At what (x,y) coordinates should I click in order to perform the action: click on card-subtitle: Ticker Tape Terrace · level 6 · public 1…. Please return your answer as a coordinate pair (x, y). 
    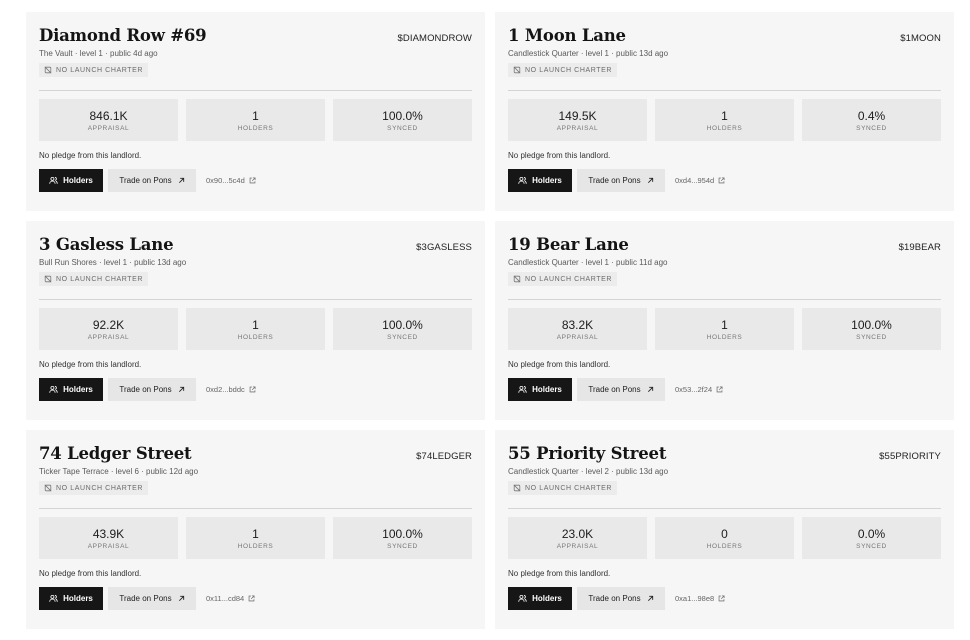
    Looking at the image, I should click on (119, 471).